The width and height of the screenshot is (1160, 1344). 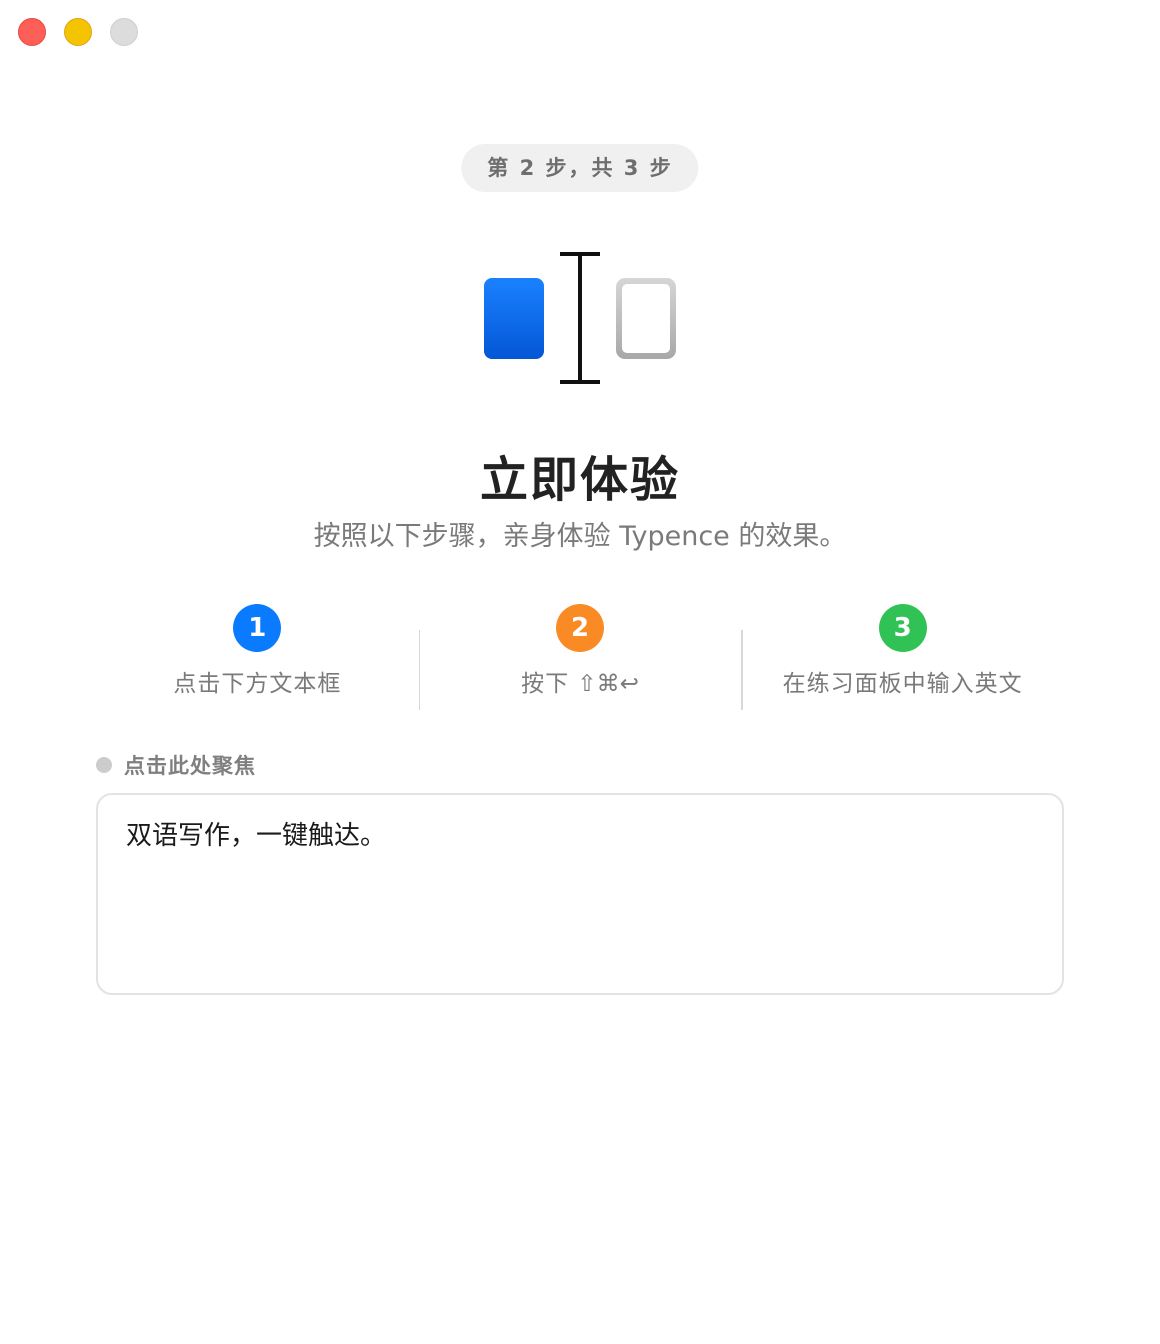 What do you see at coordinates (580, 628) in the screenshot?
I see `step-number-badge: 2` at bounding box center [580, 628].